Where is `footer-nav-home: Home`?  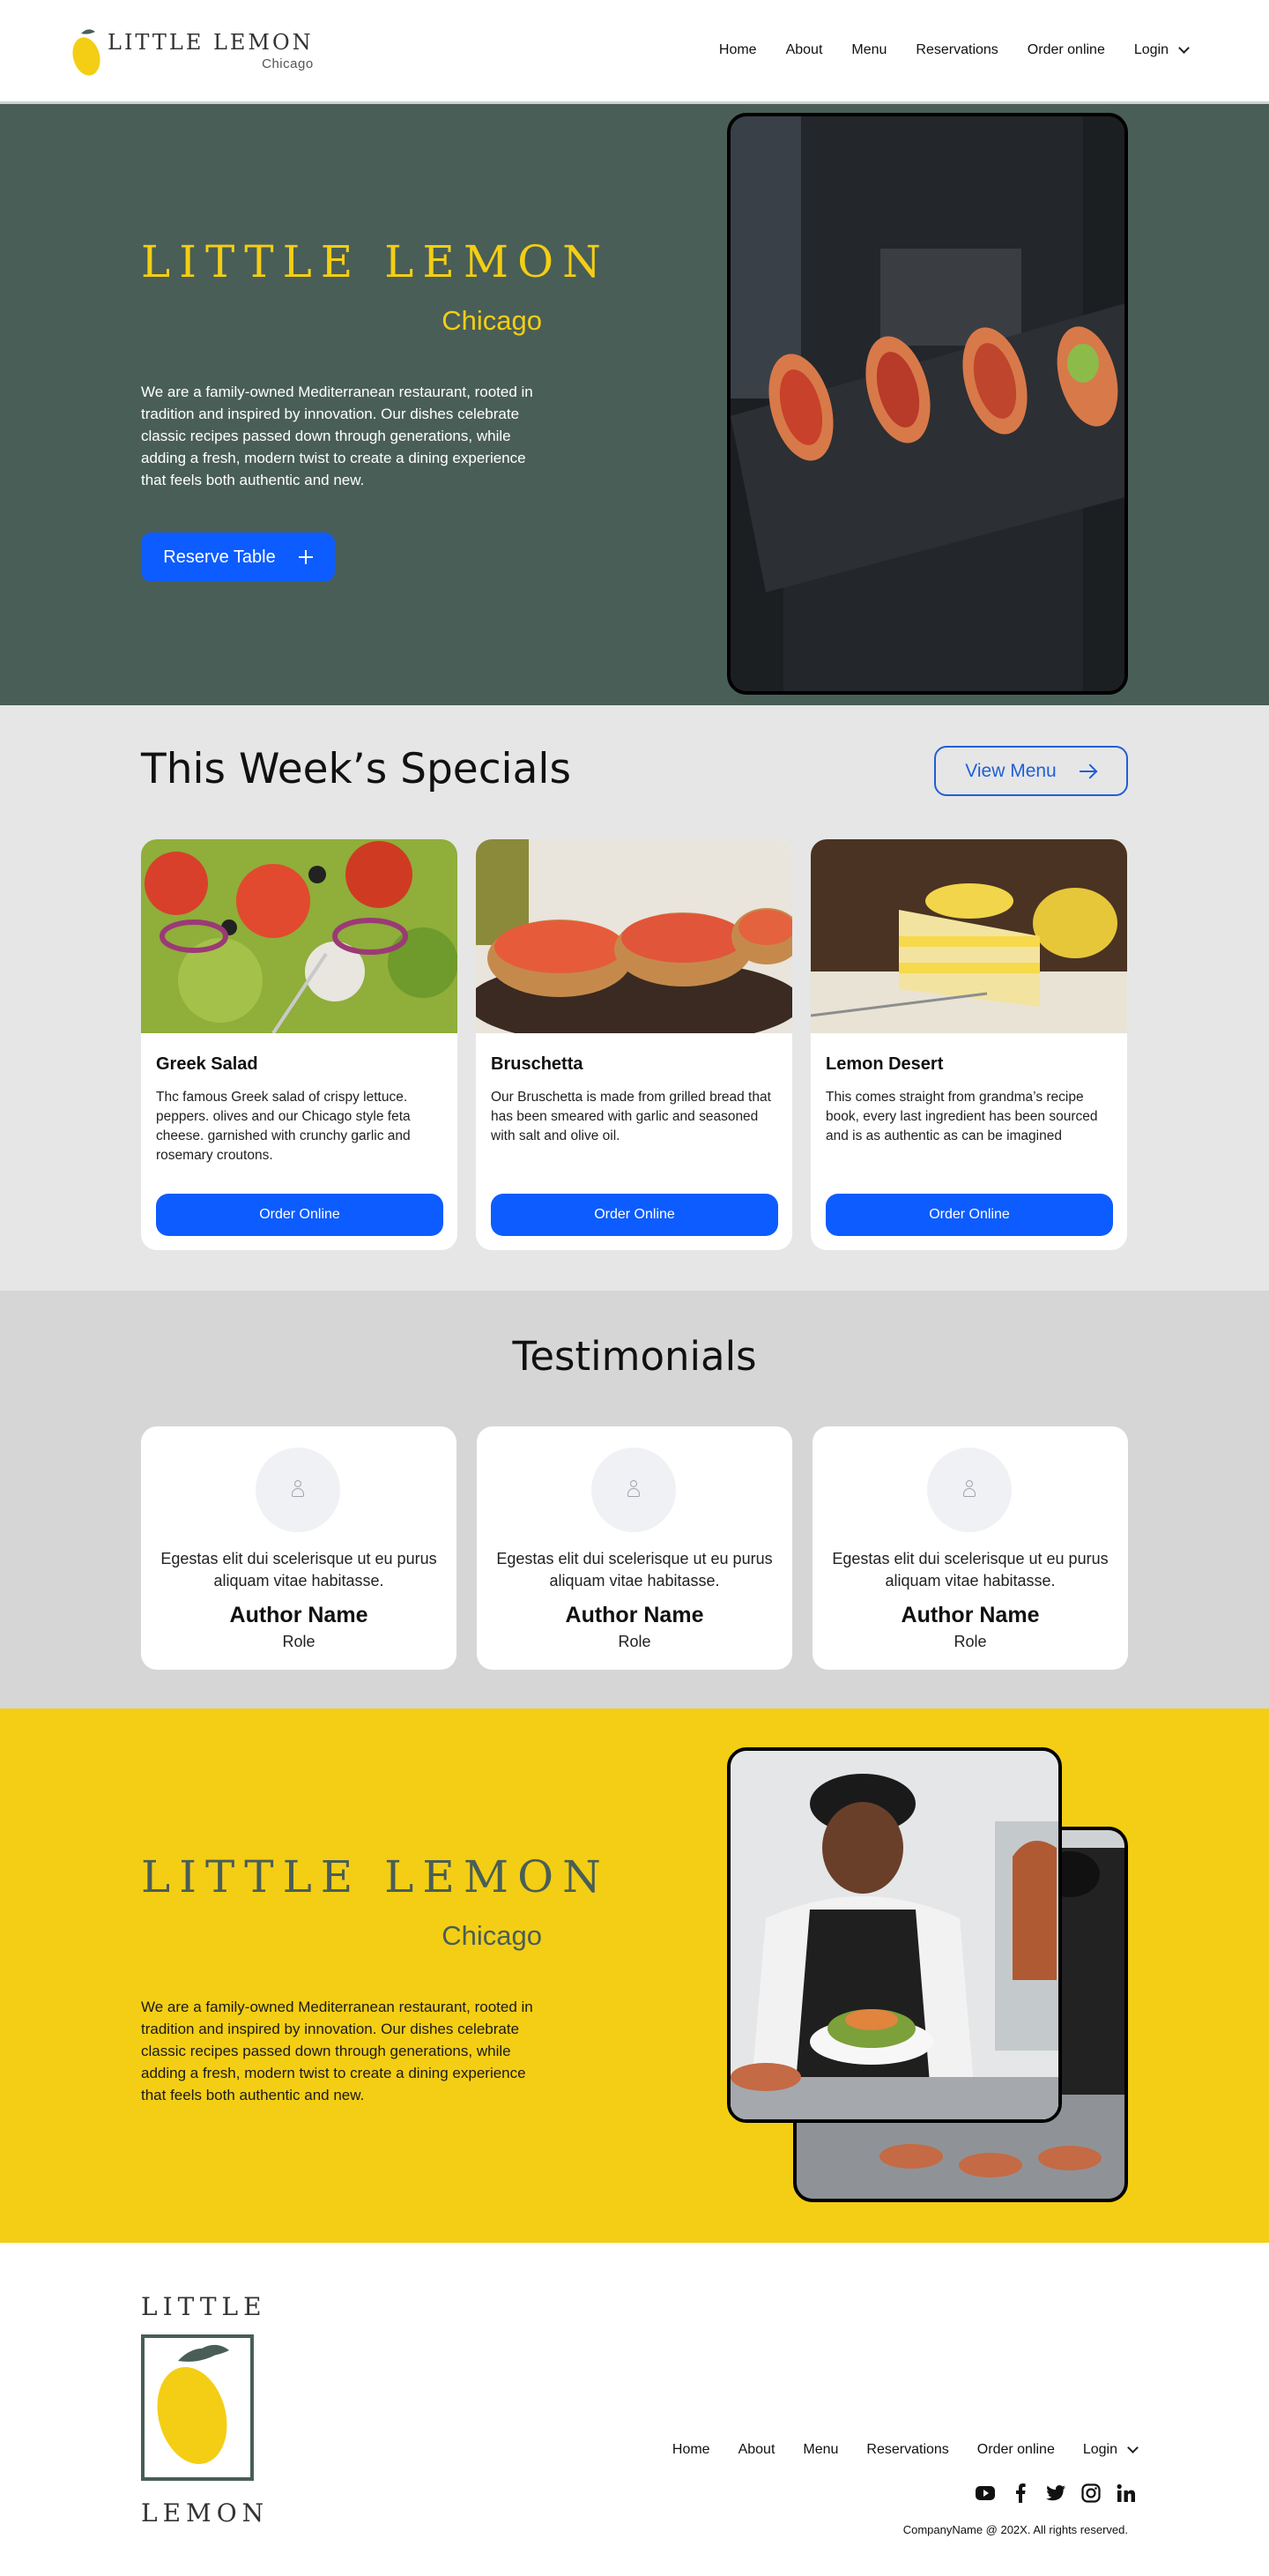 footer-nav-home: Home is located at coordinates (691, 2450).